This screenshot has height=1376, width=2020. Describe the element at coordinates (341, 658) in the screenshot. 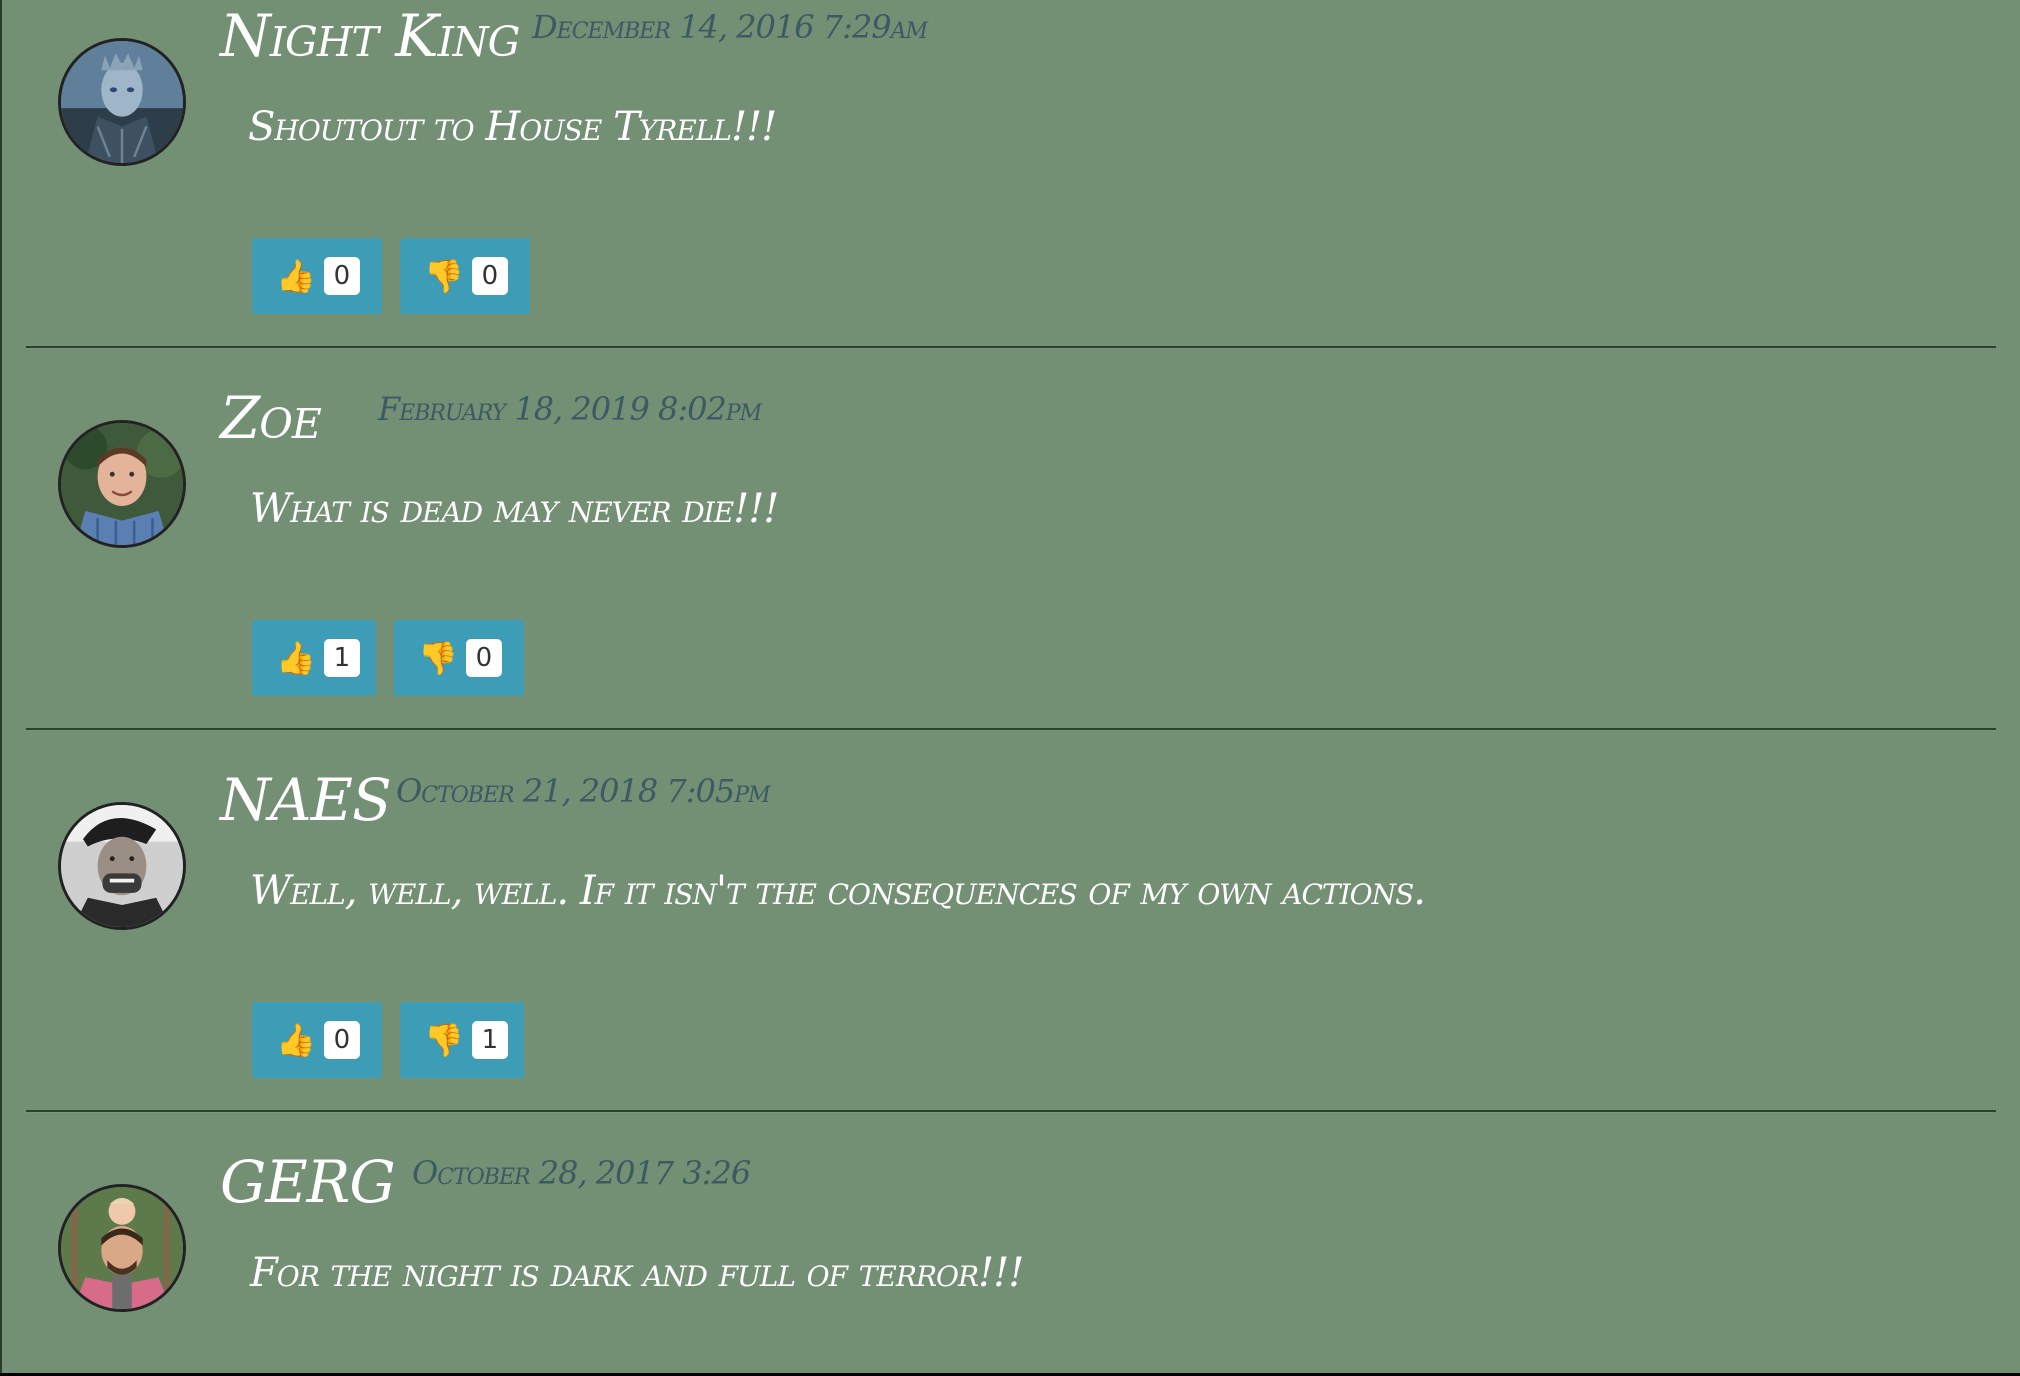

I see `like-count: 1` at that location.